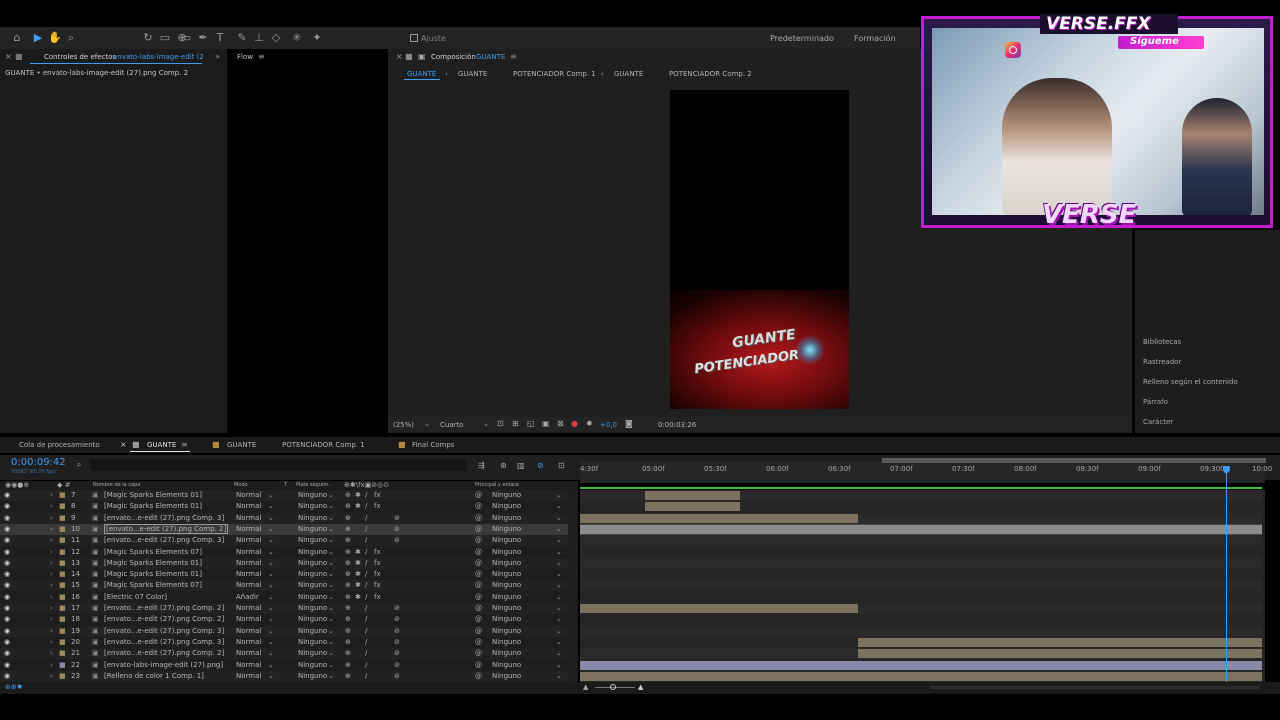 The image size is (1280, 720). Describe the element at coordinates (500, 423) in the screenshot. I see `region-icon: ⊡` at that location.